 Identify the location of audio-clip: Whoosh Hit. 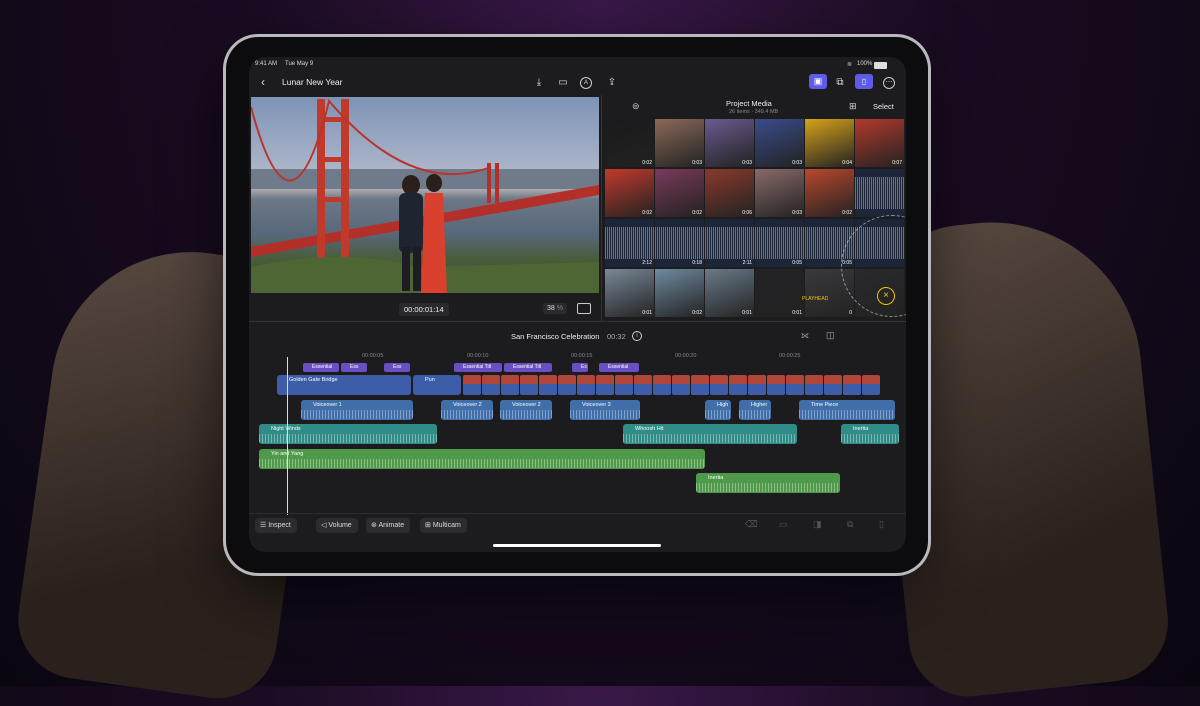
(710, 434).